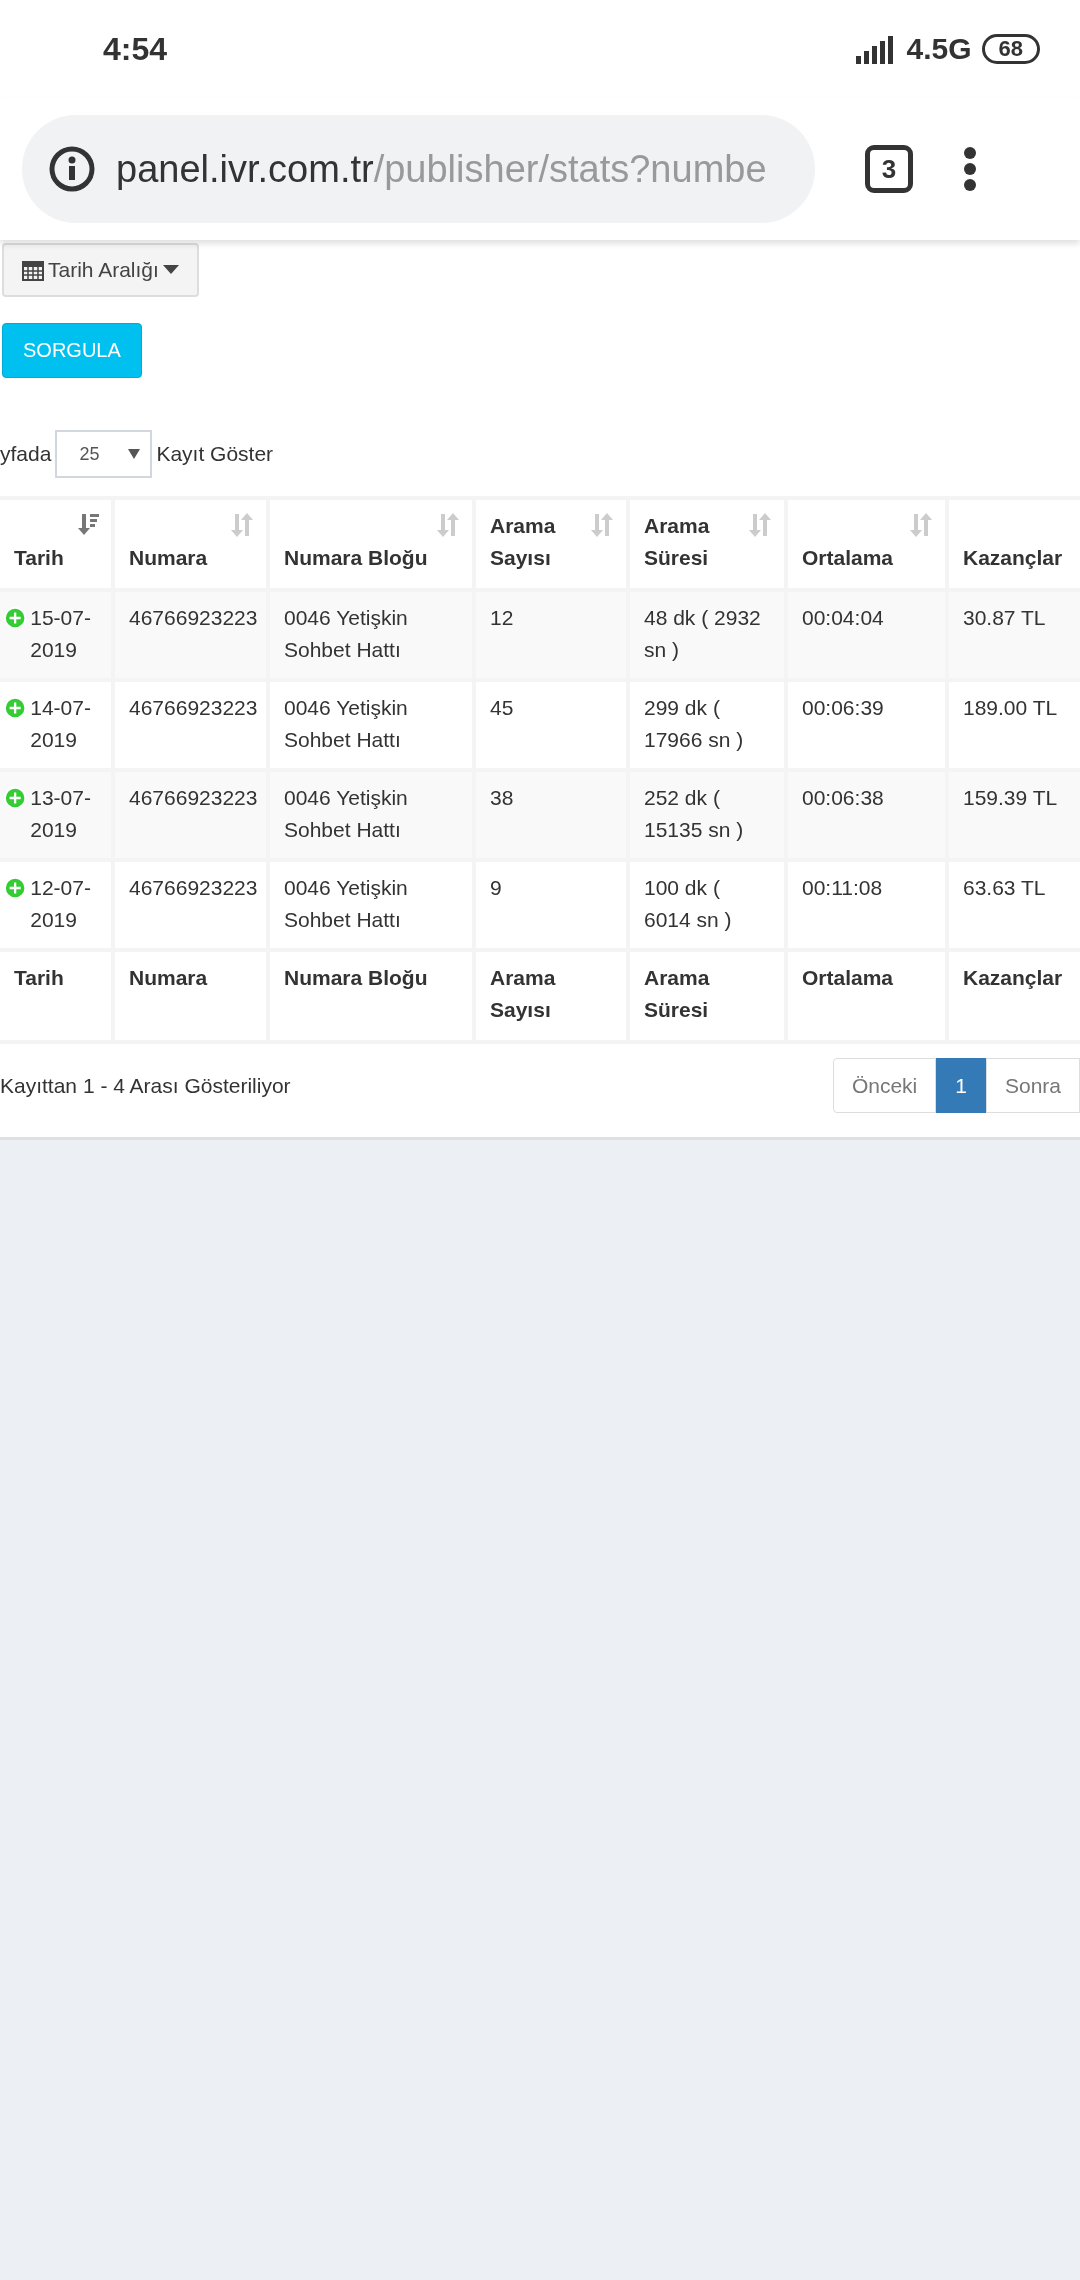 The height and width of the screenshot is (2280, 1080). Describe the element at coordinates (551, 996) in the screenshot. I see `column-footer: Arama Sayısı` at that location.